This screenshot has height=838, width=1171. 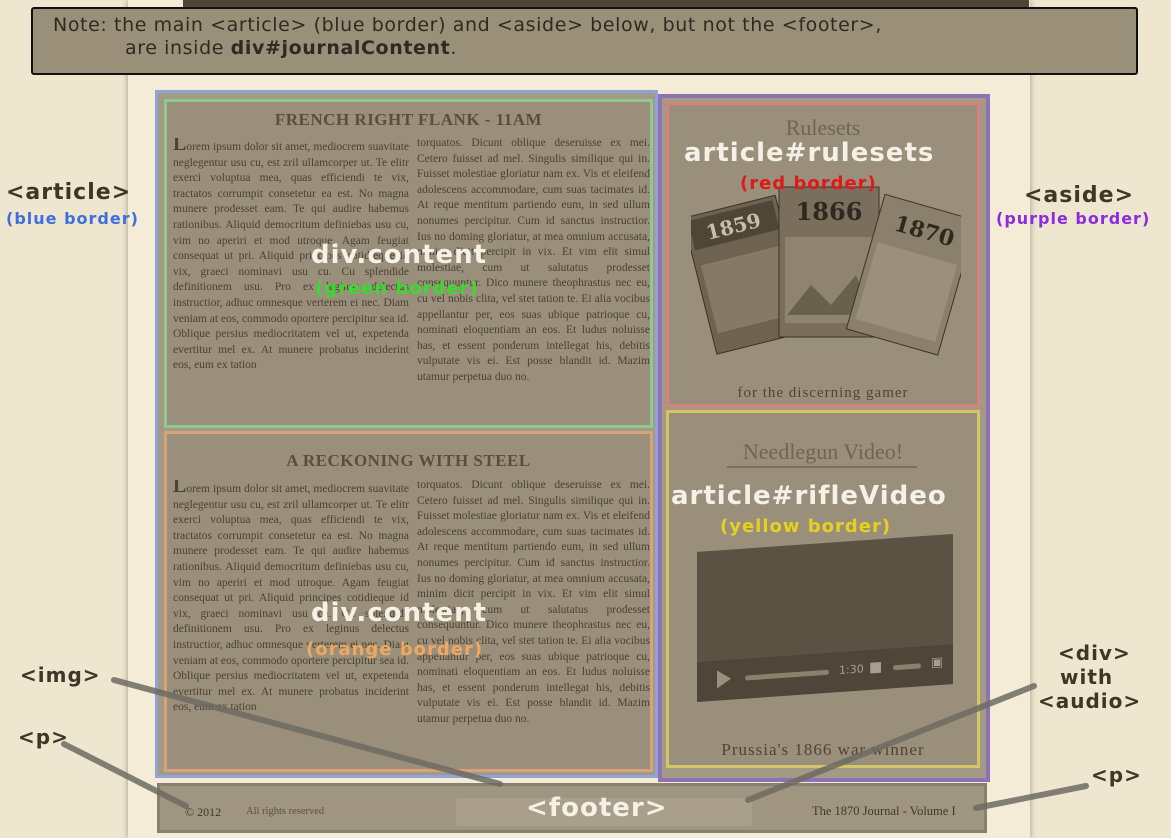 What do you see at coordinates (575, 744) in the screenshot?
I see `leader-lines` at bounding box center [575, 744].